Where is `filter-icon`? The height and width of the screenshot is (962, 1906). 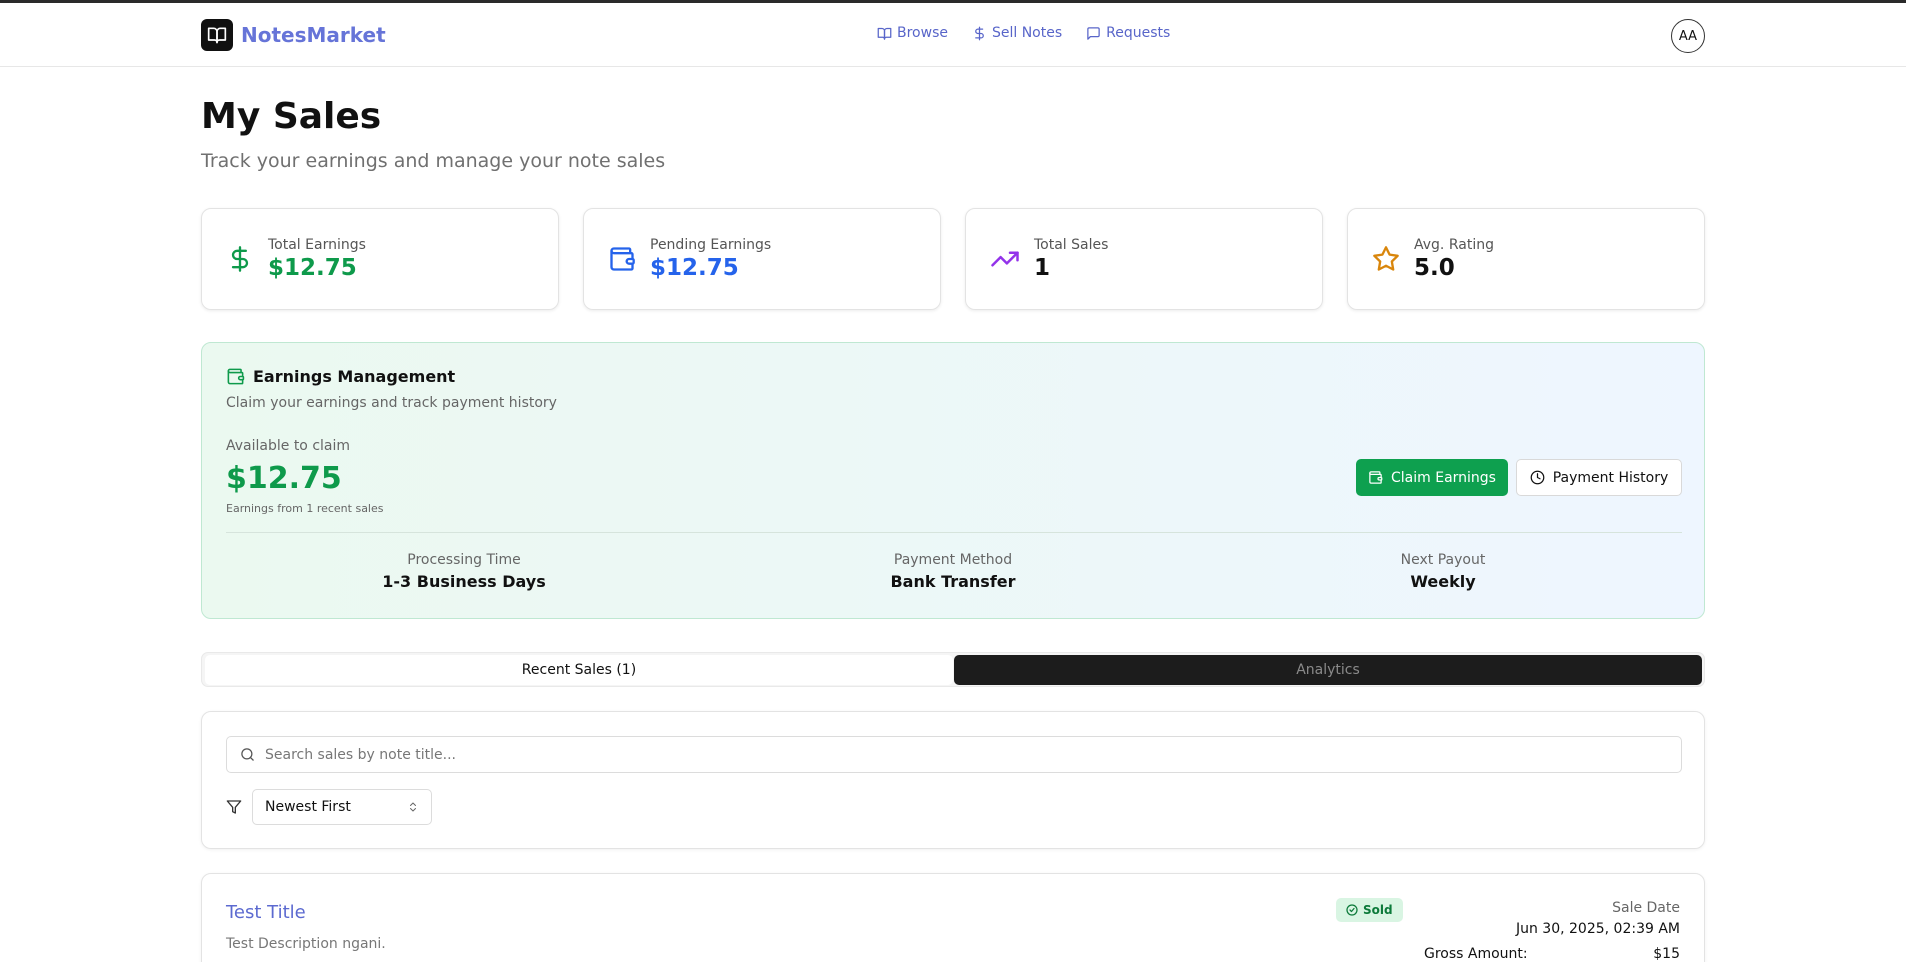 filter-icon is located at coordinates (234, 807).